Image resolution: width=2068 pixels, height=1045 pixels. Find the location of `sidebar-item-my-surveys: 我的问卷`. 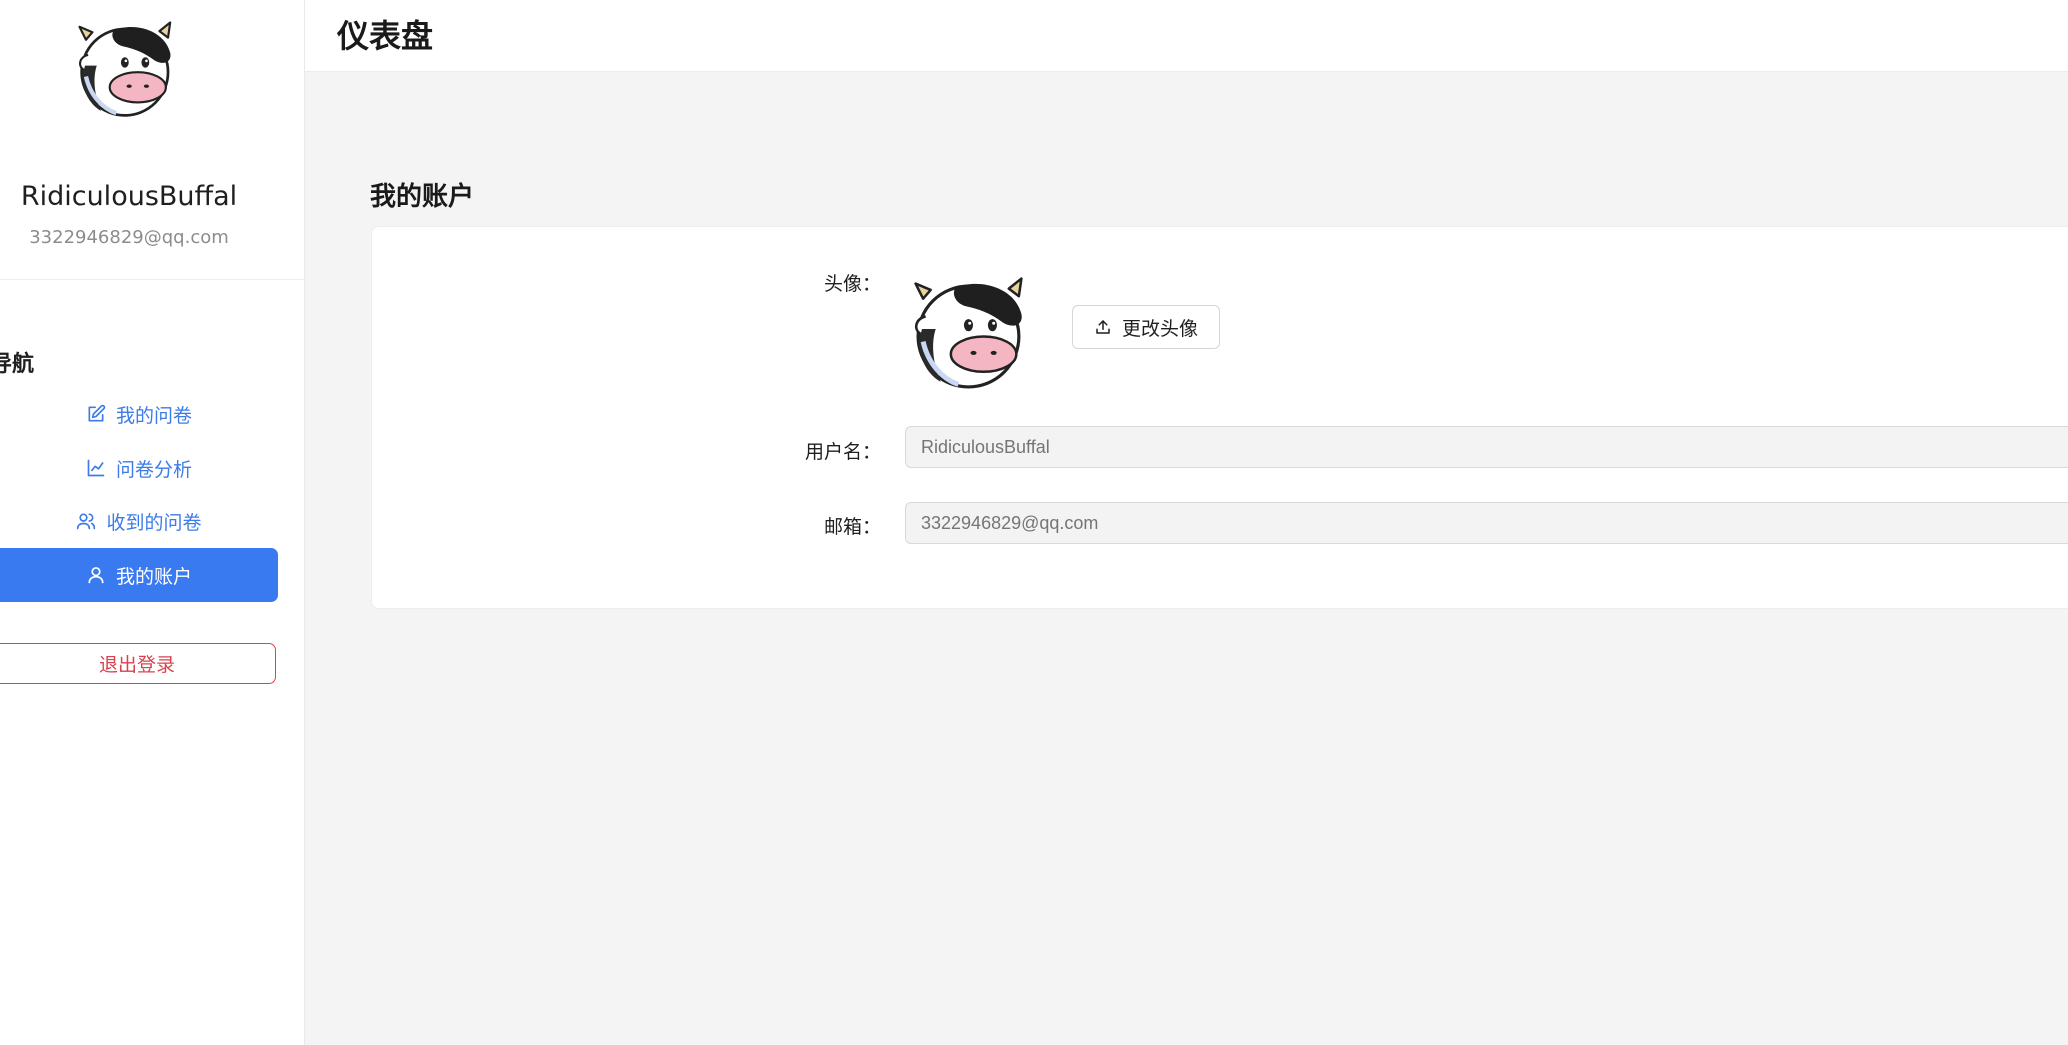

sidebar-item-my-surveys: 我的问卷 is located at coordinates (139, 414).